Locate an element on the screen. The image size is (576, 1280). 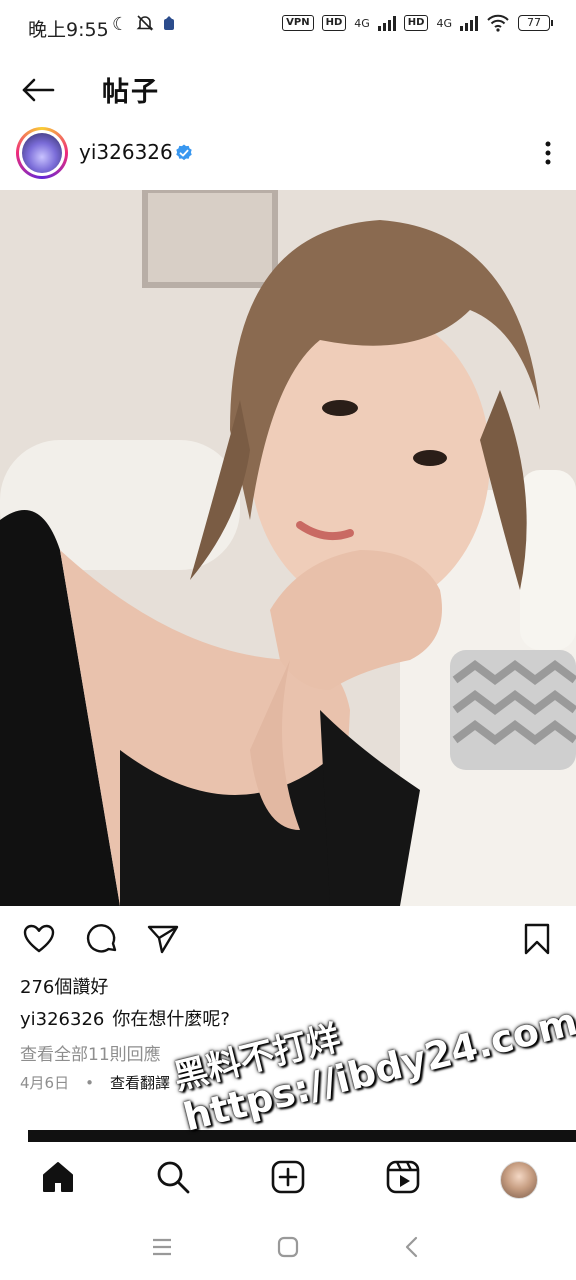
network-label: 4G is located at coordinates (362, 23).